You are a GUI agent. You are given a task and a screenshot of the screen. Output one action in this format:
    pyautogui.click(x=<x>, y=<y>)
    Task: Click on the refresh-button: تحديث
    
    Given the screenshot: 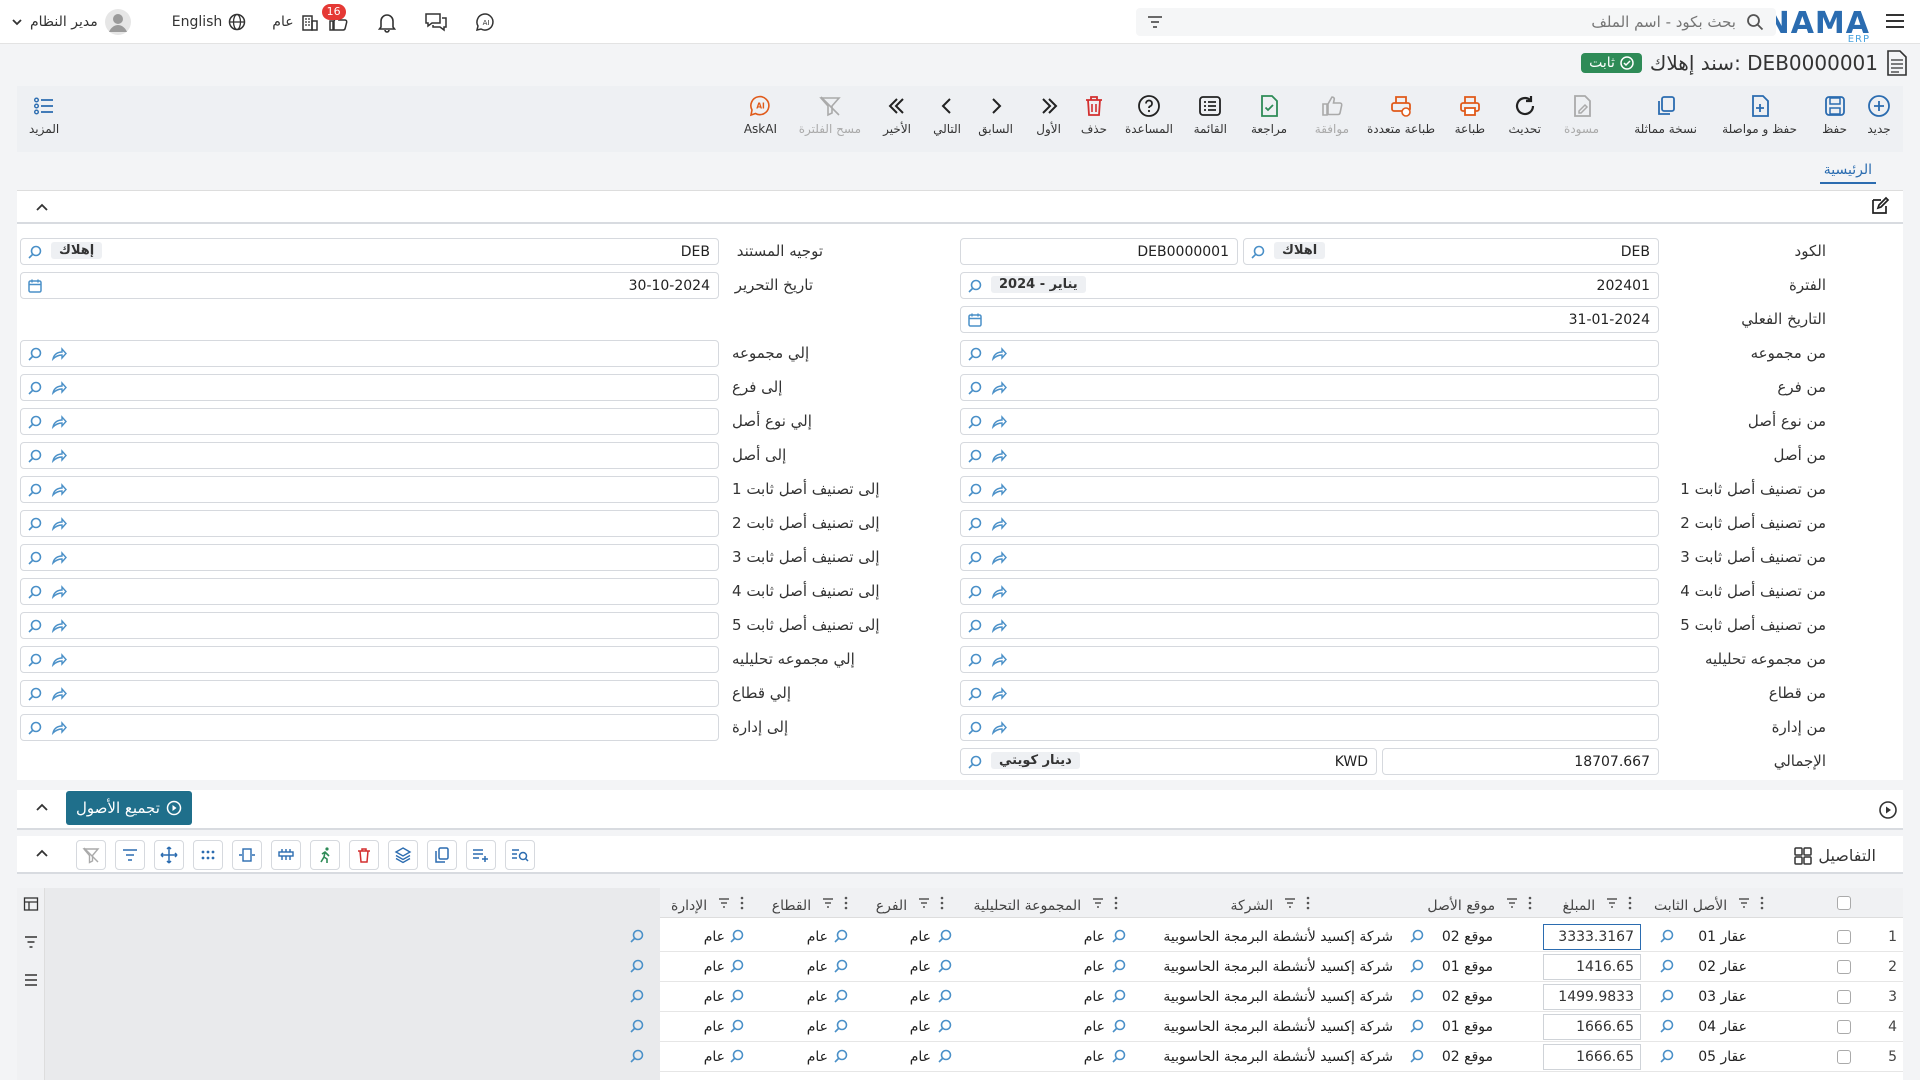 What is the action you would take?
    pyautogui.click(x=1524, y=115)
    